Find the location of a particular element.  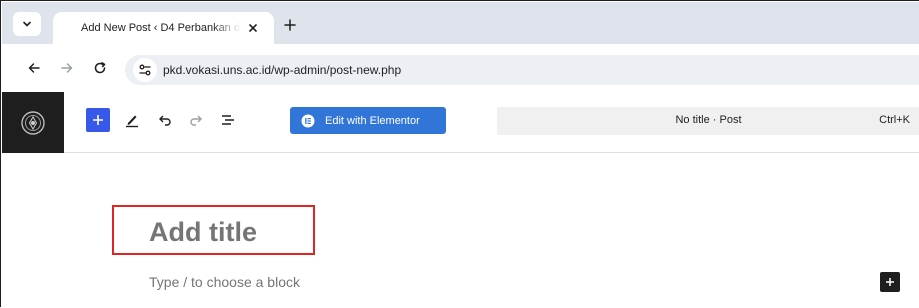

reload-button is located at coordinates (100, 68).